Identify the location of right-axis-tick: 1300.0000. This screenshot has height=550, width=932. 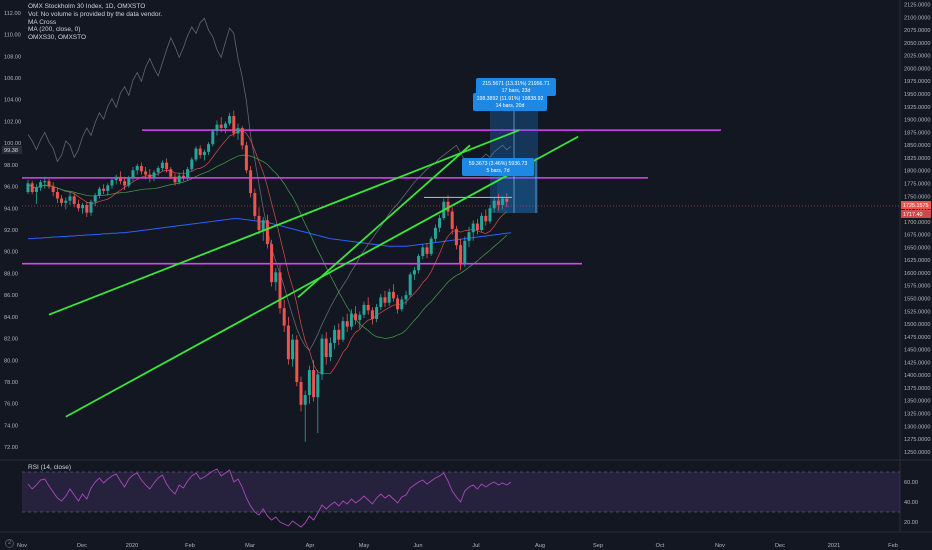
(917, 427).